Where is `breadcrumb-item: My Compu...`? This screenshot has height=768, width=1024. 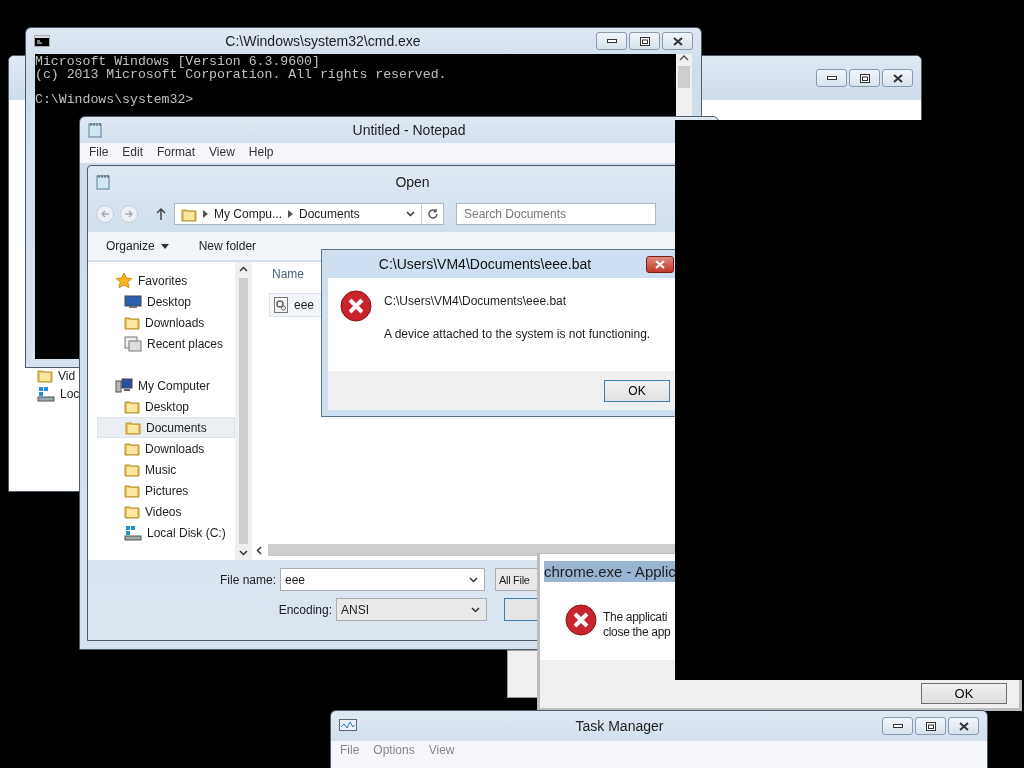 breadcrumb-item: My Compu... is located at coordinates (248, 214).